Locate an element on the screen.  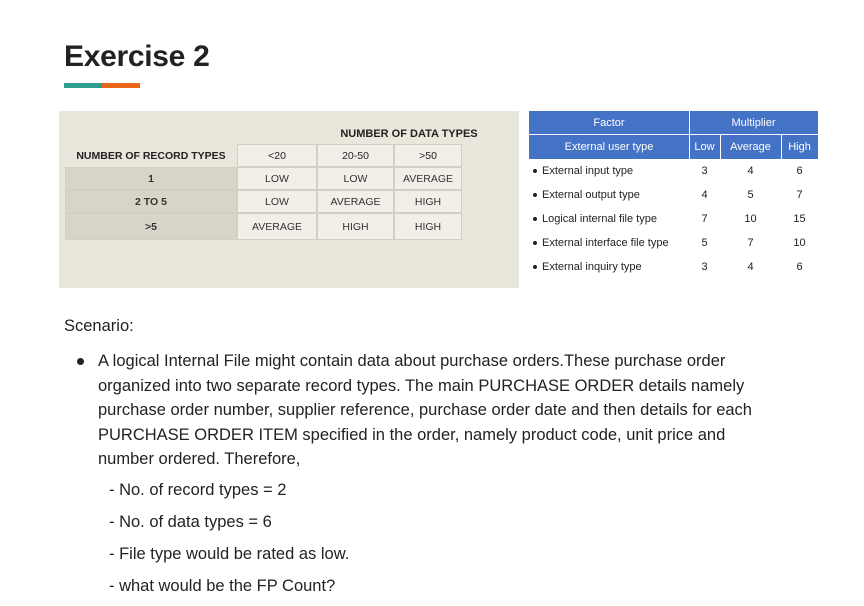
average-value: 5 is located at coordinates (750, 195).